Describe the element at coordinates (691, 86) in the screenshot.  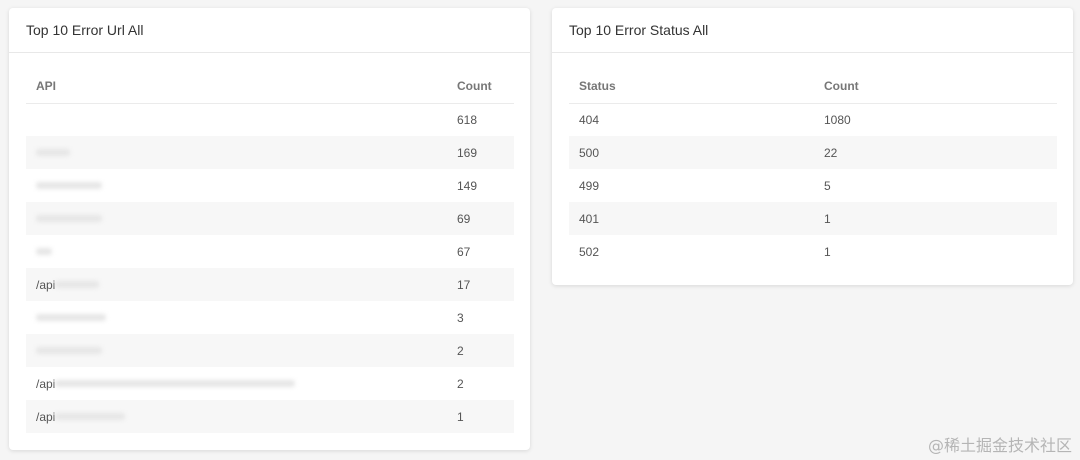
I see `column-header-status: Status` at that location.